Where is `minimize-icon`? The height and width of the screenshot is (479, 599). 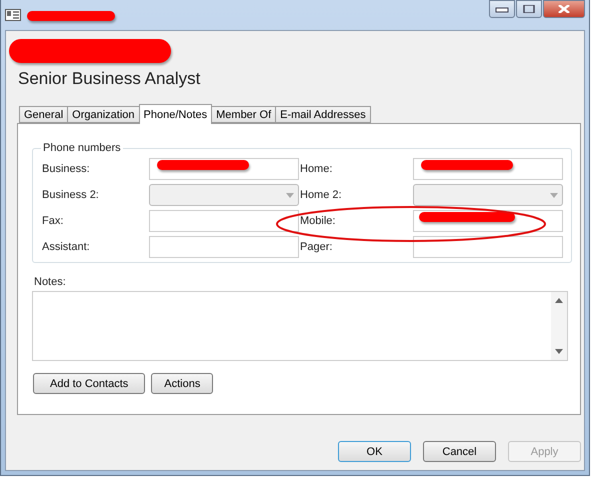 minimize-icon is located at coordinates (502, 9).